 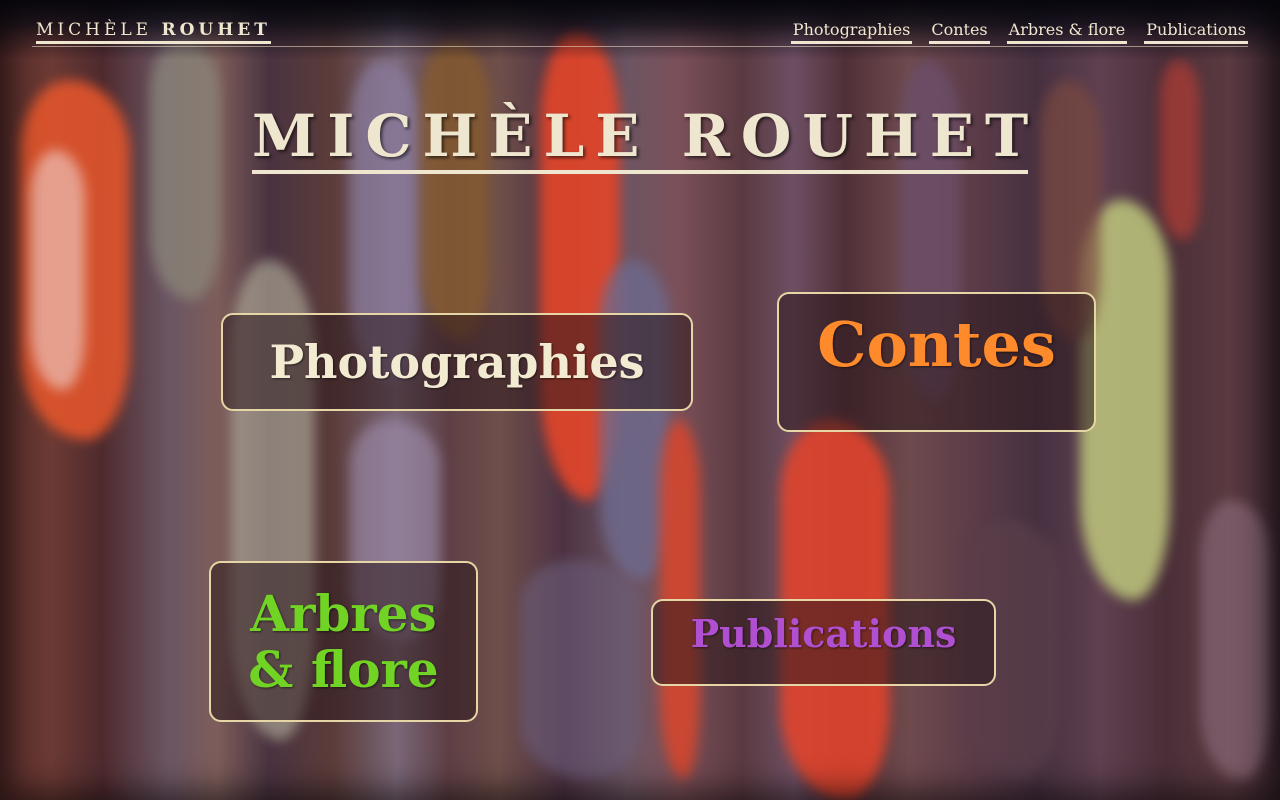 What do you see at coordinates (94, 30) in the screenshot?
I see `site-title-first-name: MICHÈLE` at bounding box center [94, 30].